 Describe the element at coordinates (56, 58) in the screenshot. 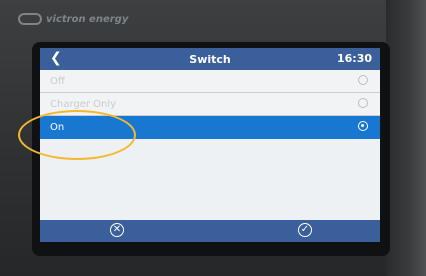

I see `back-chevron-icon: ❮` at that location.